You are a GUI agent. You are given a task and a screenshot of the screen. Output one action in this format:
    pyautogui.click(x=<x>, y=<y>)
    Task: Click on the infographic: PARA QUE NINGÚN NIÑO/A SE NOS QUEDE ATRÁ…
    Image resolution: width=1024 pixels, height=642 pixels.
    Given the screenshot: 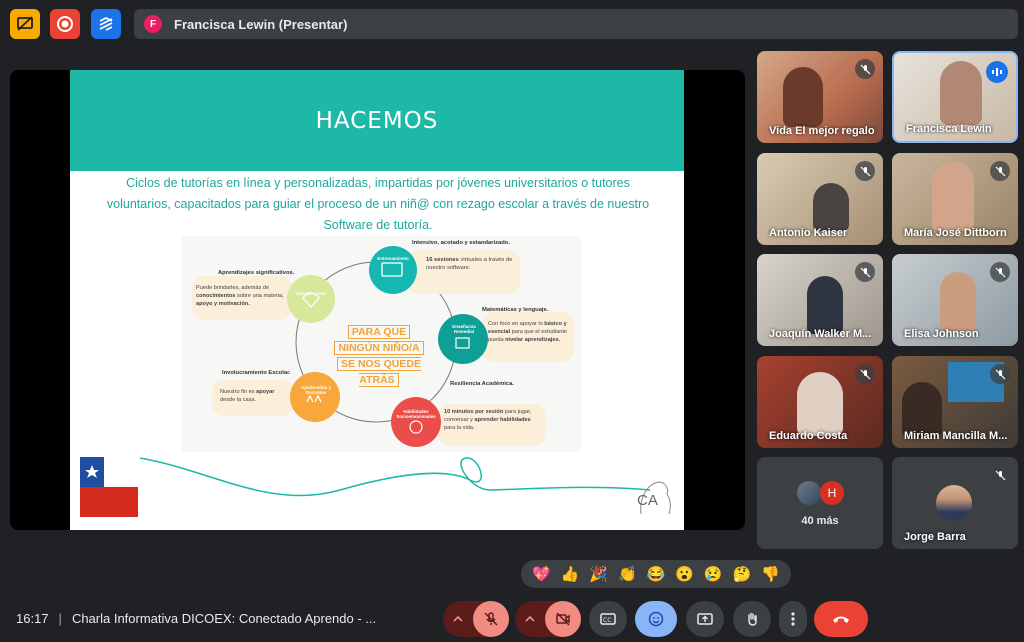 What is the action you would take?
    pyautogui.click(x=381, y=344)
    